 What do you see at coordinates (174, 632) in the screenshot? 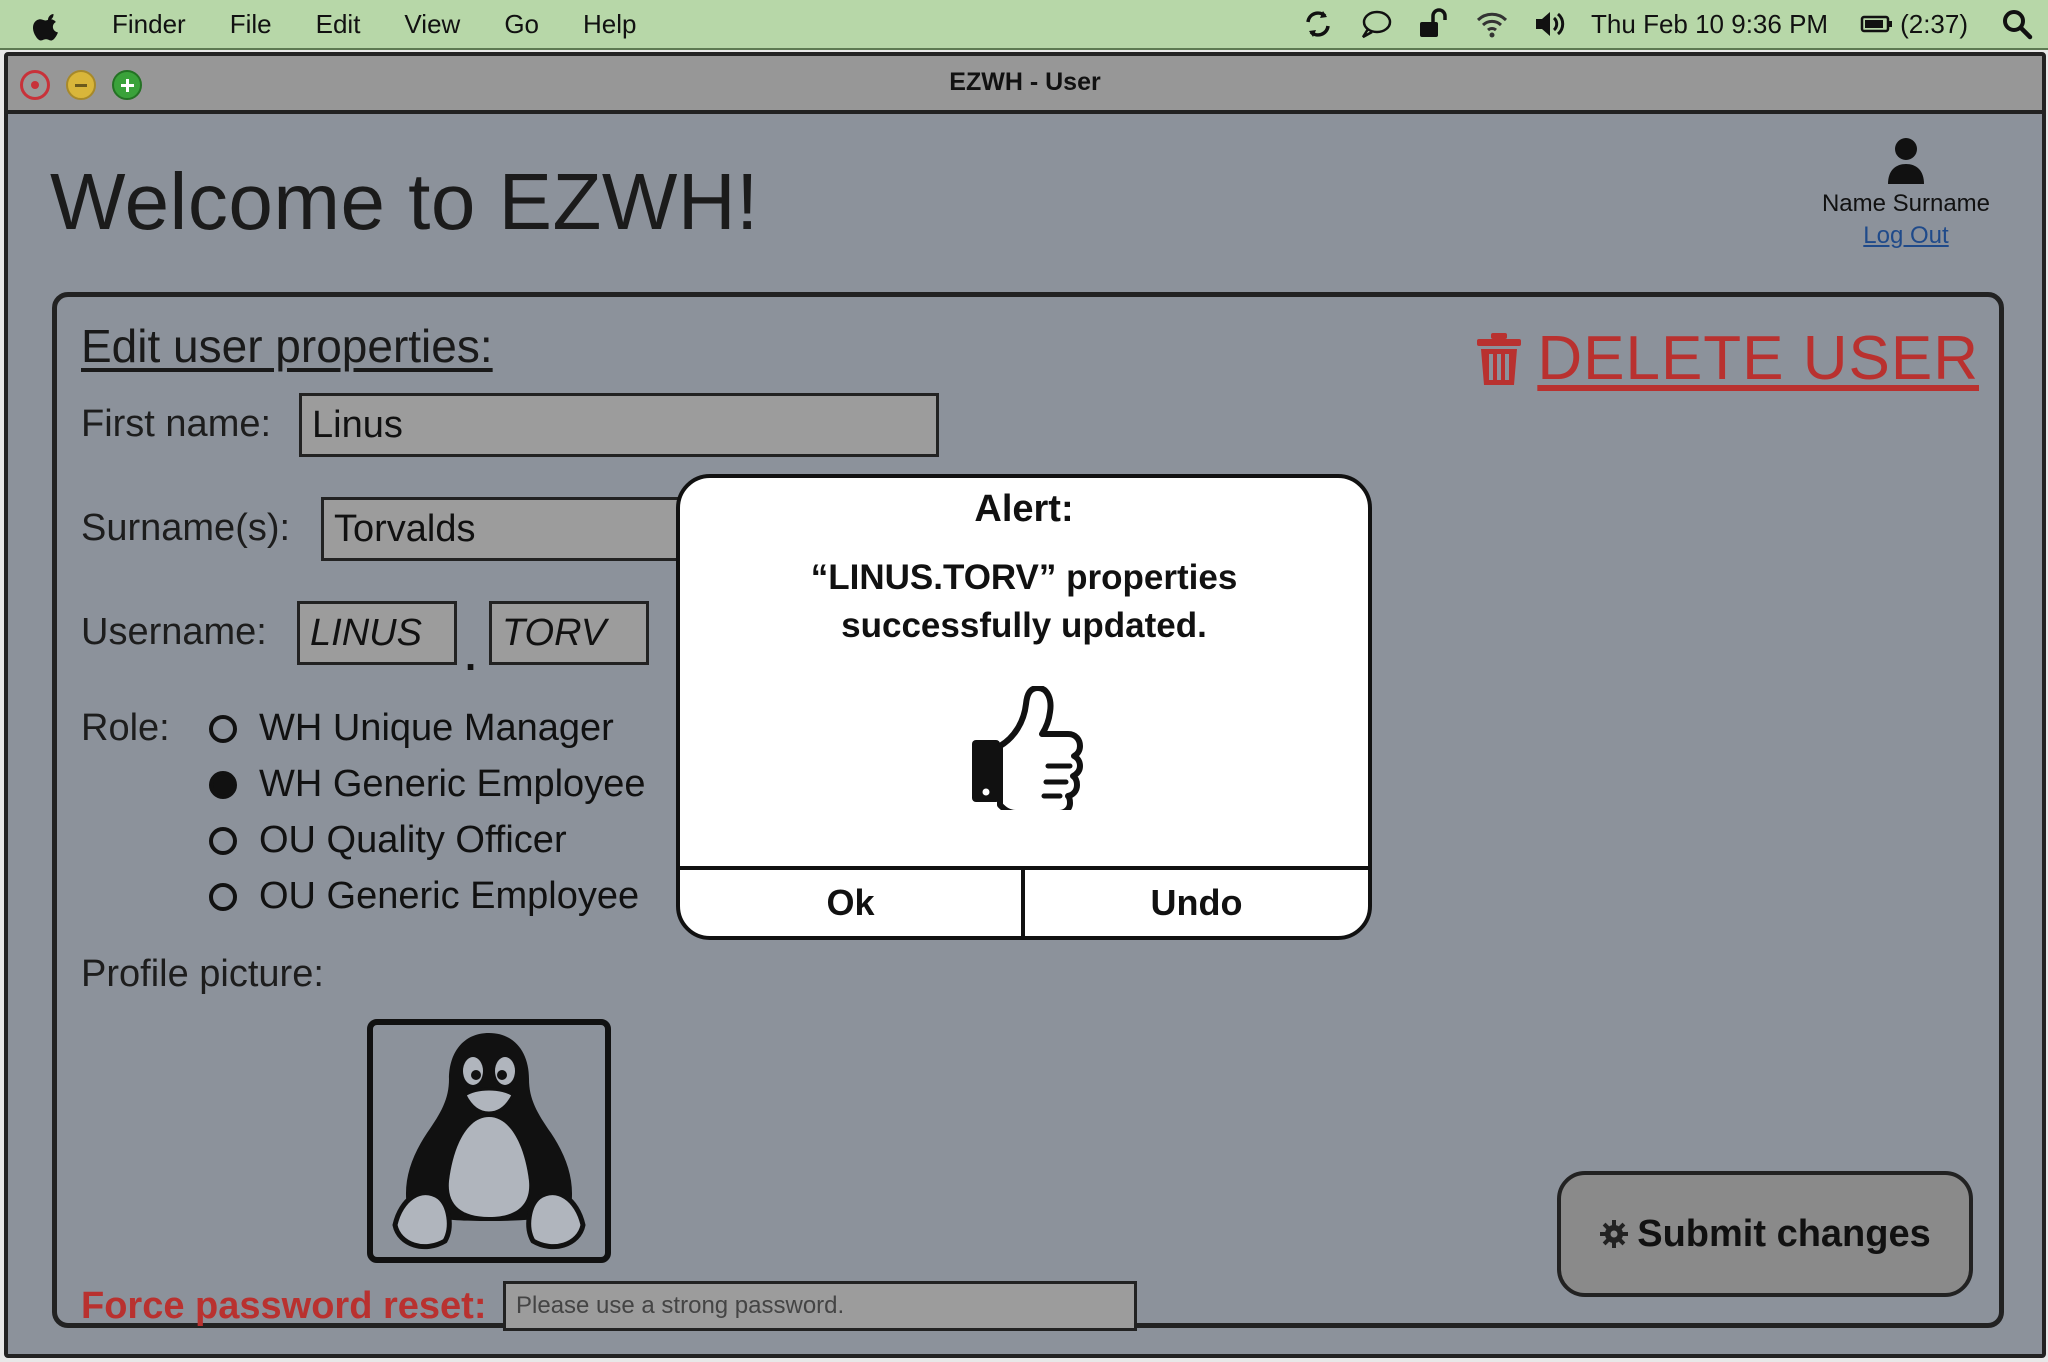
I see `username-label: Username:` at bounding box center [174, 632].